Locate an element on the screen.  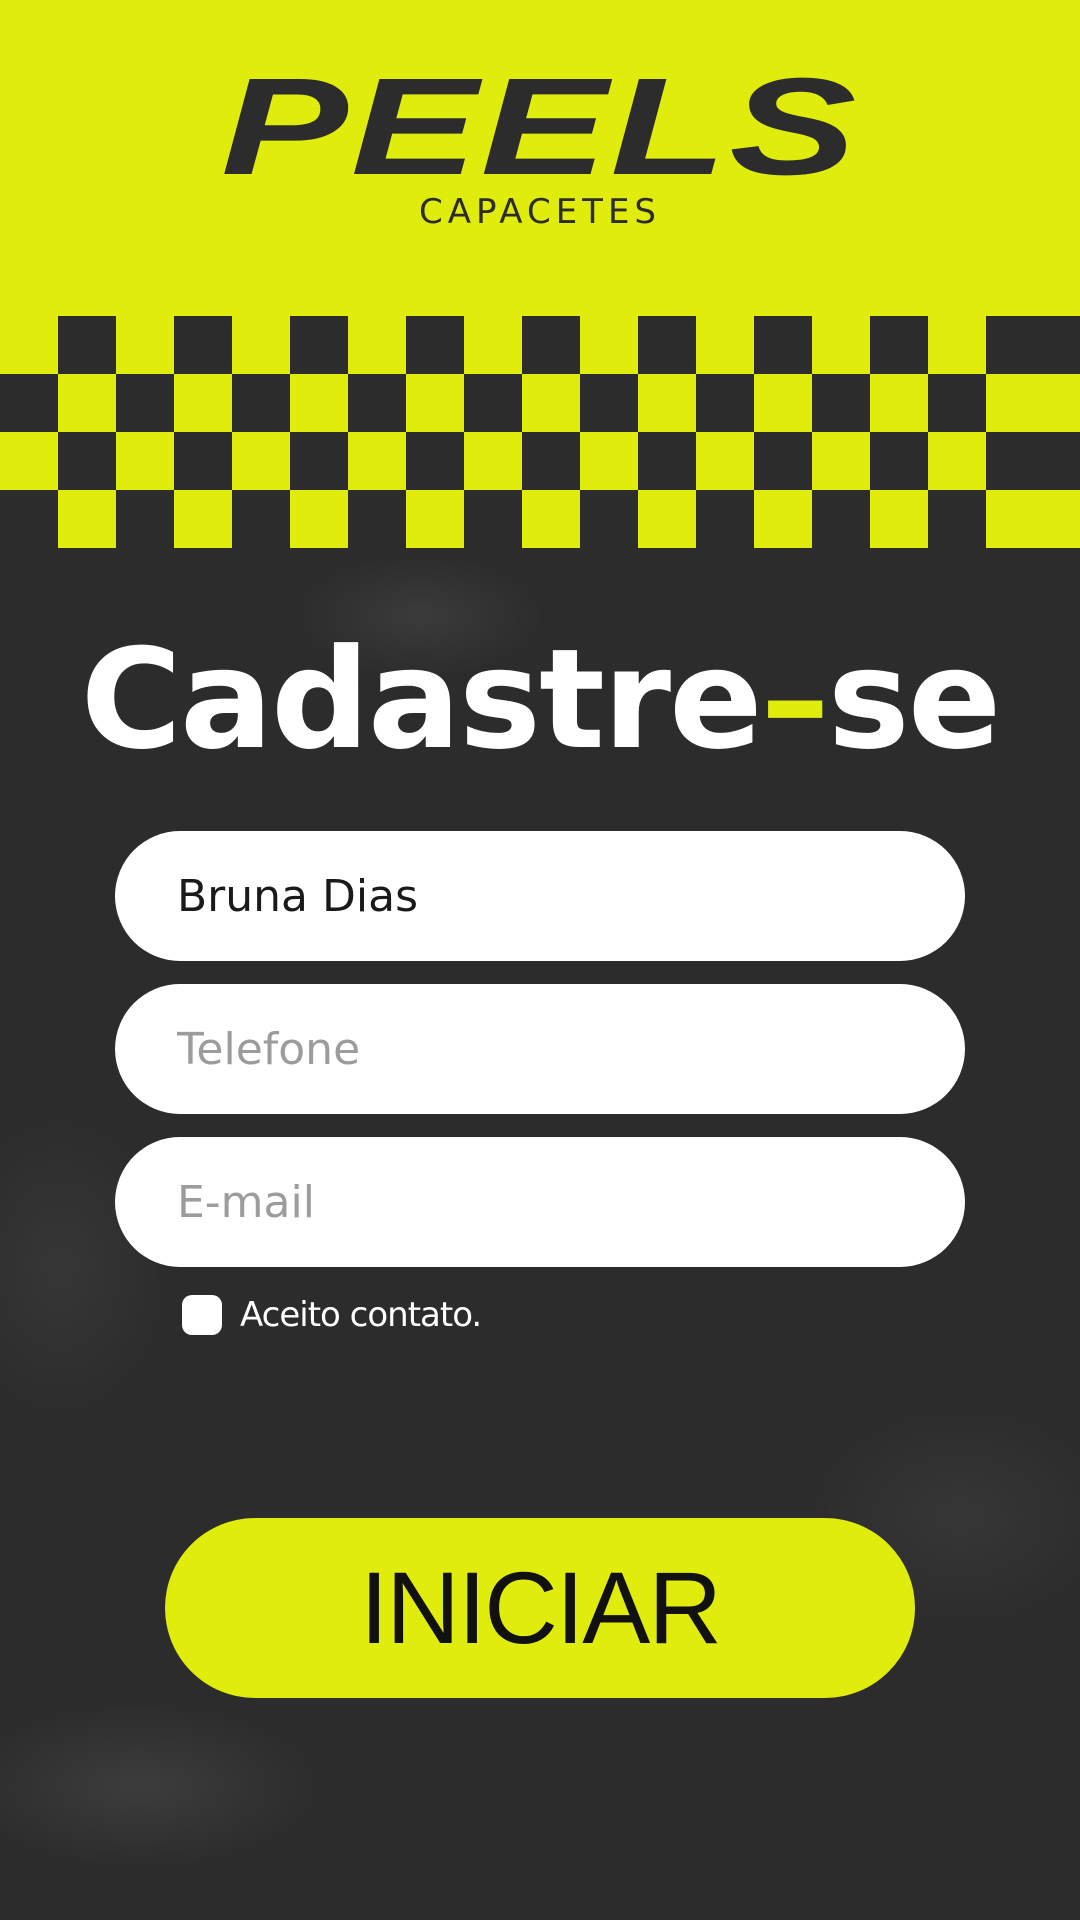
consent-row: Aceito contato. is located at coordinates (332, 1315).